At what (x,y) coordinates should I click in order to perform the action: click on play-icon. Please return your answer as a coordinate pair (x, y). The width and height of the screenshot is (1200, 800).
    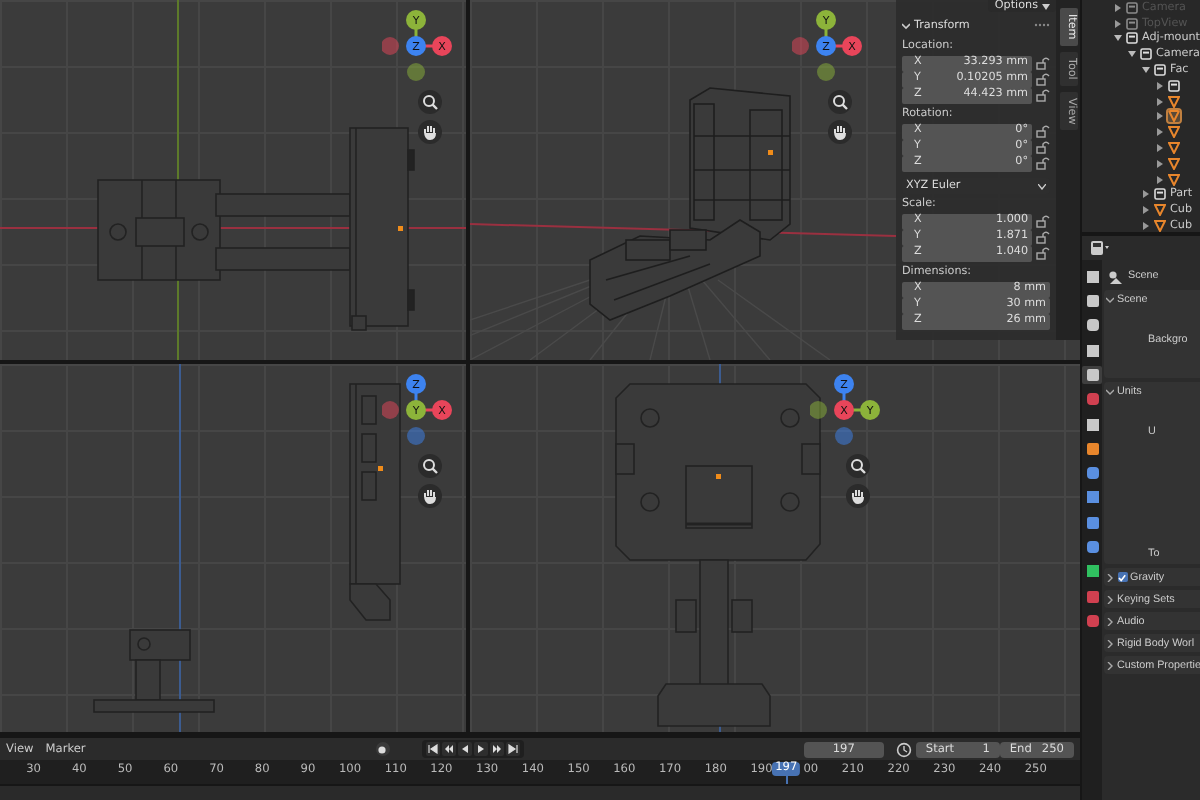
    Looking at the image, I should click on (480, 749).